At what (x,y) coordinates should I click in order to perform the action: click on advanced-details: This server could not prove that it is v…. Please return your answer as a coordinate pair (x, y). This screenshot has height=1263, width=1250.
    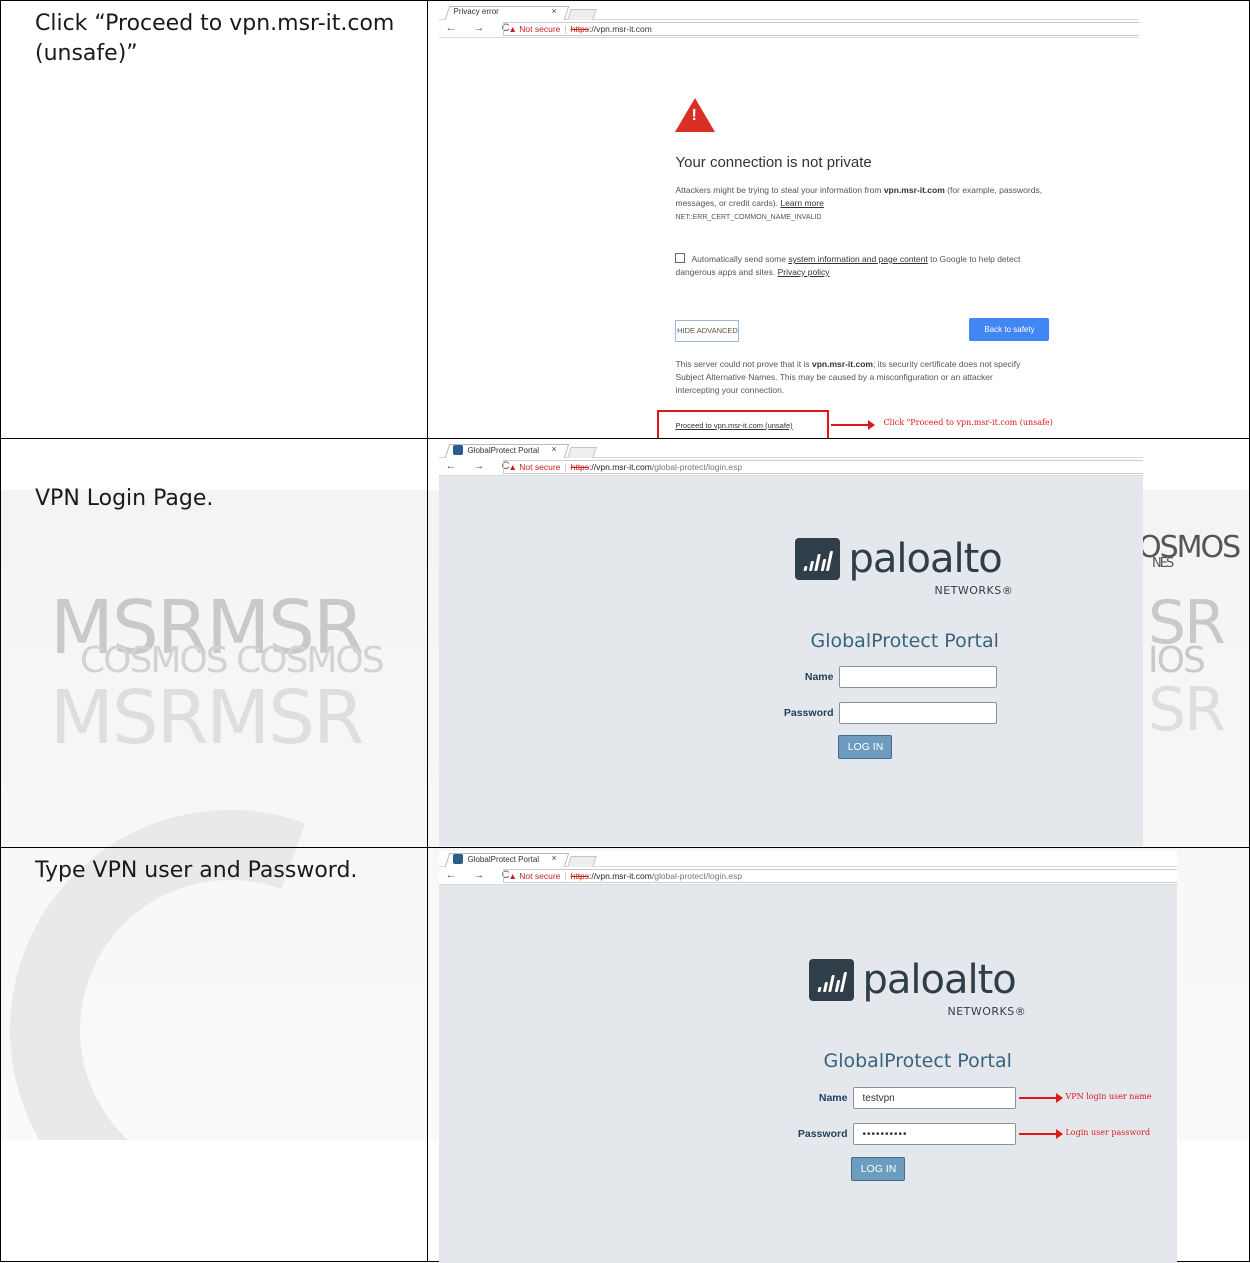
    Looking at the image, I should click on (848, 377).